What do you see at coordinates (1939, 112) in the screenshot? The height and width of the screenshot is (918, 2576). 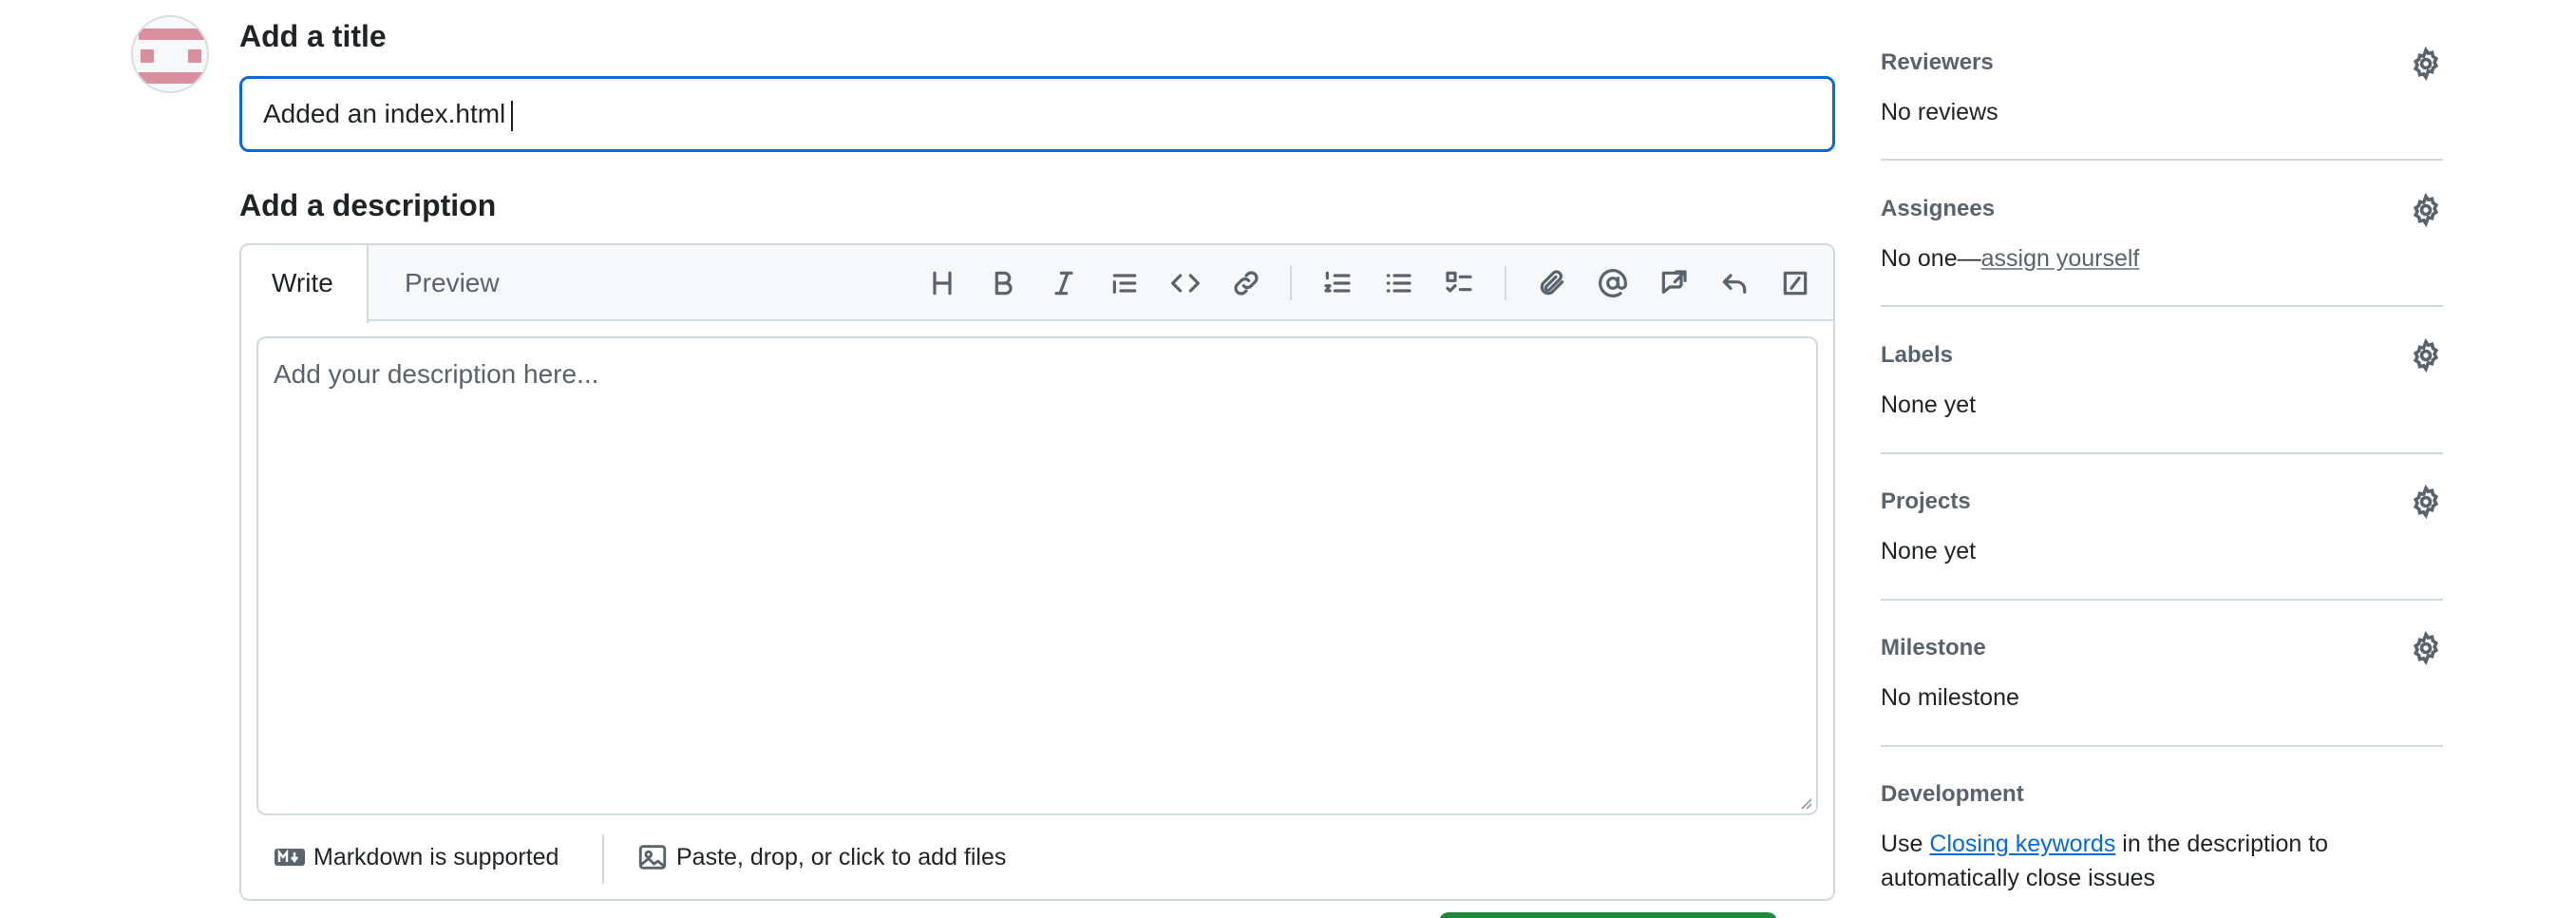 I see `reviewers-value: No reviews` at bounding box center [1939, 112].